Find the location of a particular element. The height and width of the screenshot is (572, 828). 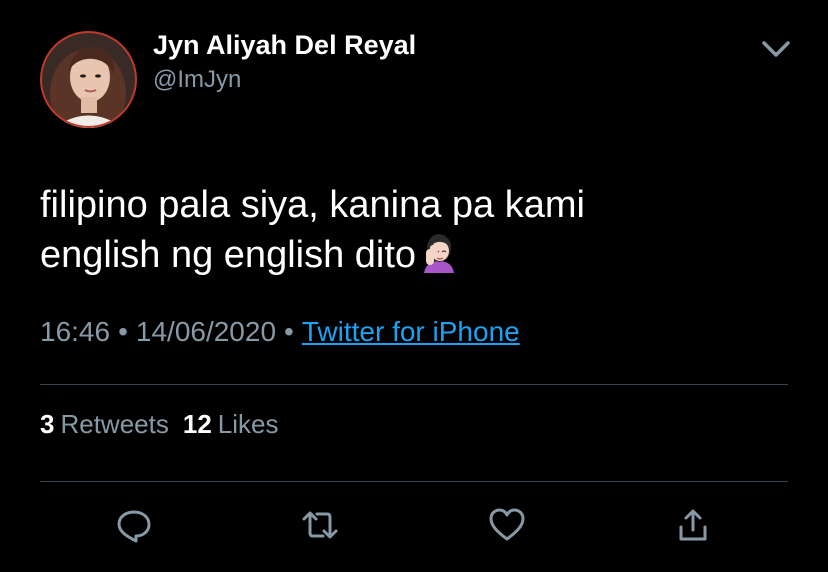

tweet-text-line: english ng english dito is located at coordinates (420, 255).